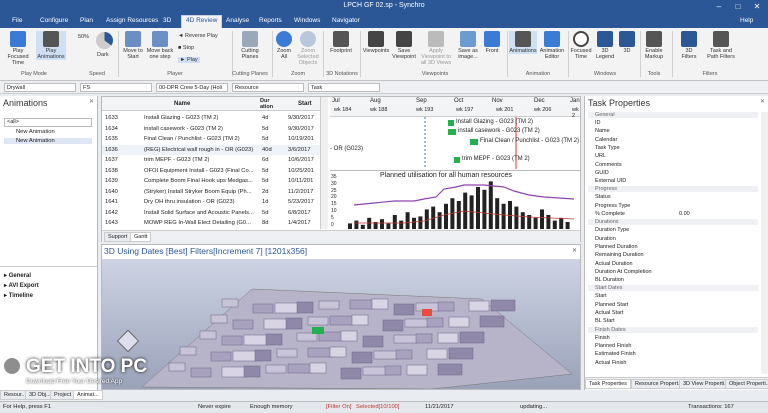 The height and width of the screenshot is (413, 768). What do you see at coordinates (581, 45) in the screenshot?
I see `focused-time-button: Focused Time` at bounding box center [581, 45].